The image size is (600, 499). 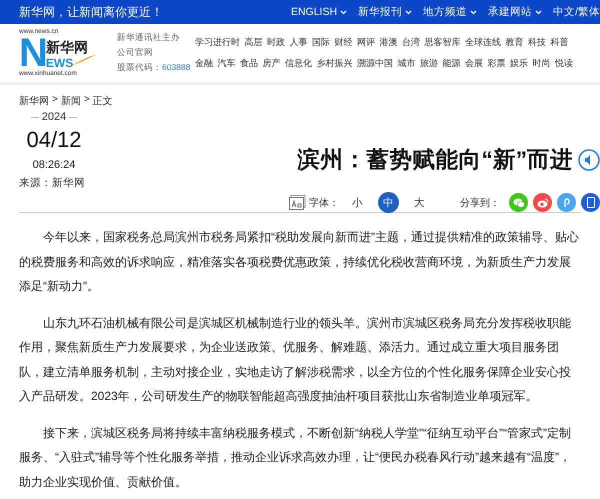 I want to click on share-label: 分享到：, so click(x=480, y=203).